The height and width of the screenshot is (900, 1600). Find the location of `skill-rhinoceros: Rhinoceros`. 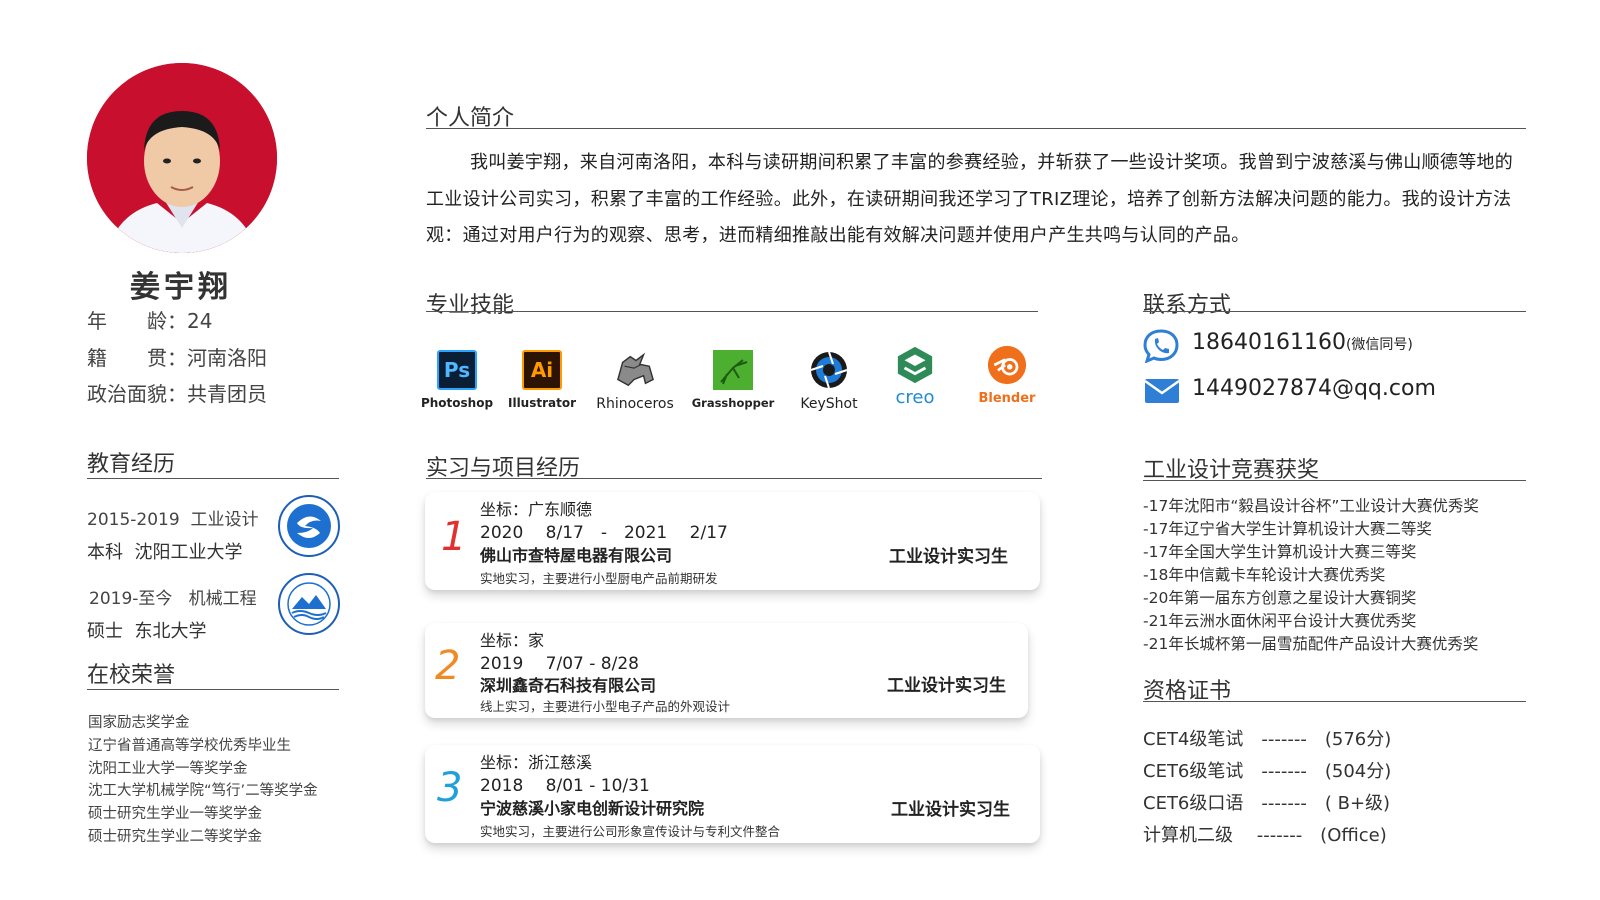

skill-rhinoceros: Rhinoceros is located at coordinates (635, 381).